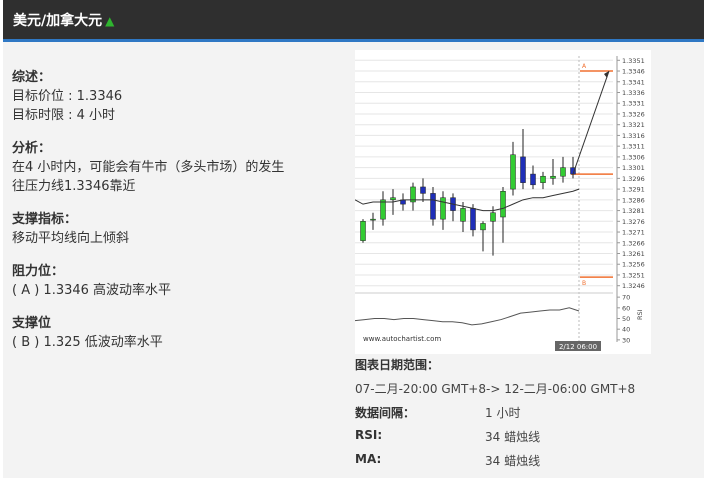 This screenshot has height=478, width=704. I want to click on target-price: 目标价位 : 1.3346, so click(67, 96).